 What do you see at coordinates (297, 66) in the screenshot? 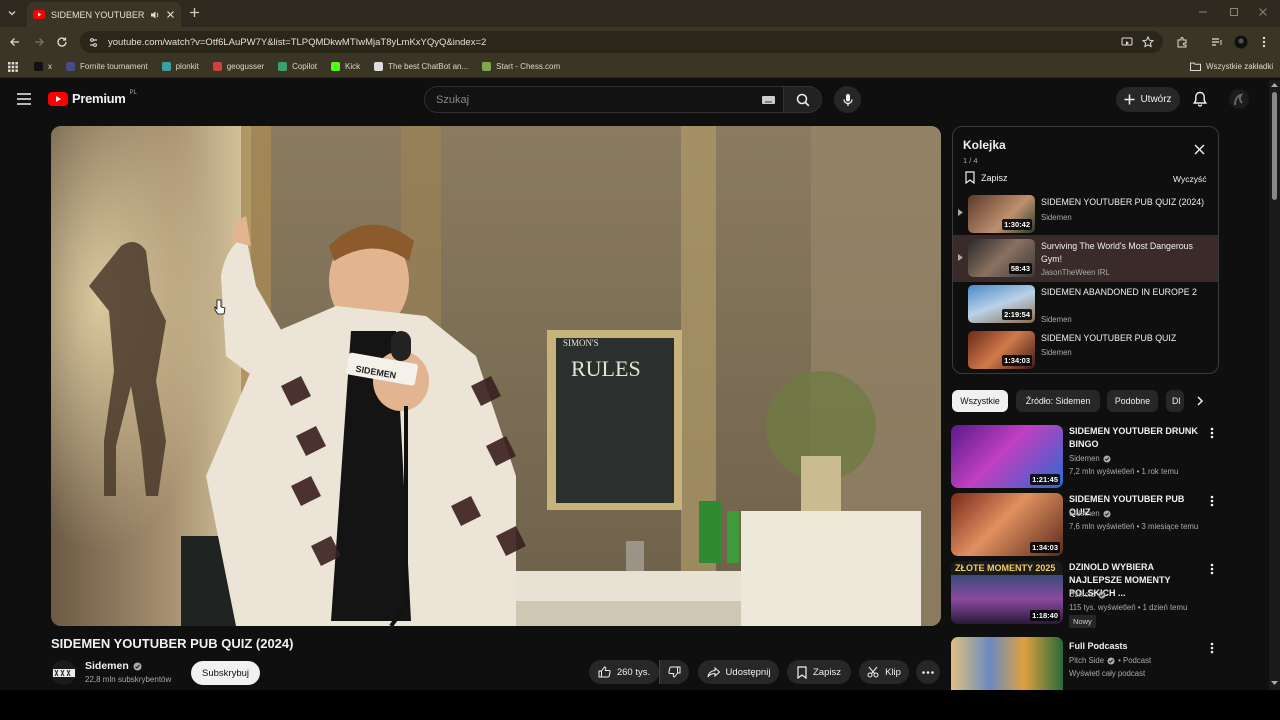
I see `bookmark-item: Copilot` at bounding box center [297, 66].